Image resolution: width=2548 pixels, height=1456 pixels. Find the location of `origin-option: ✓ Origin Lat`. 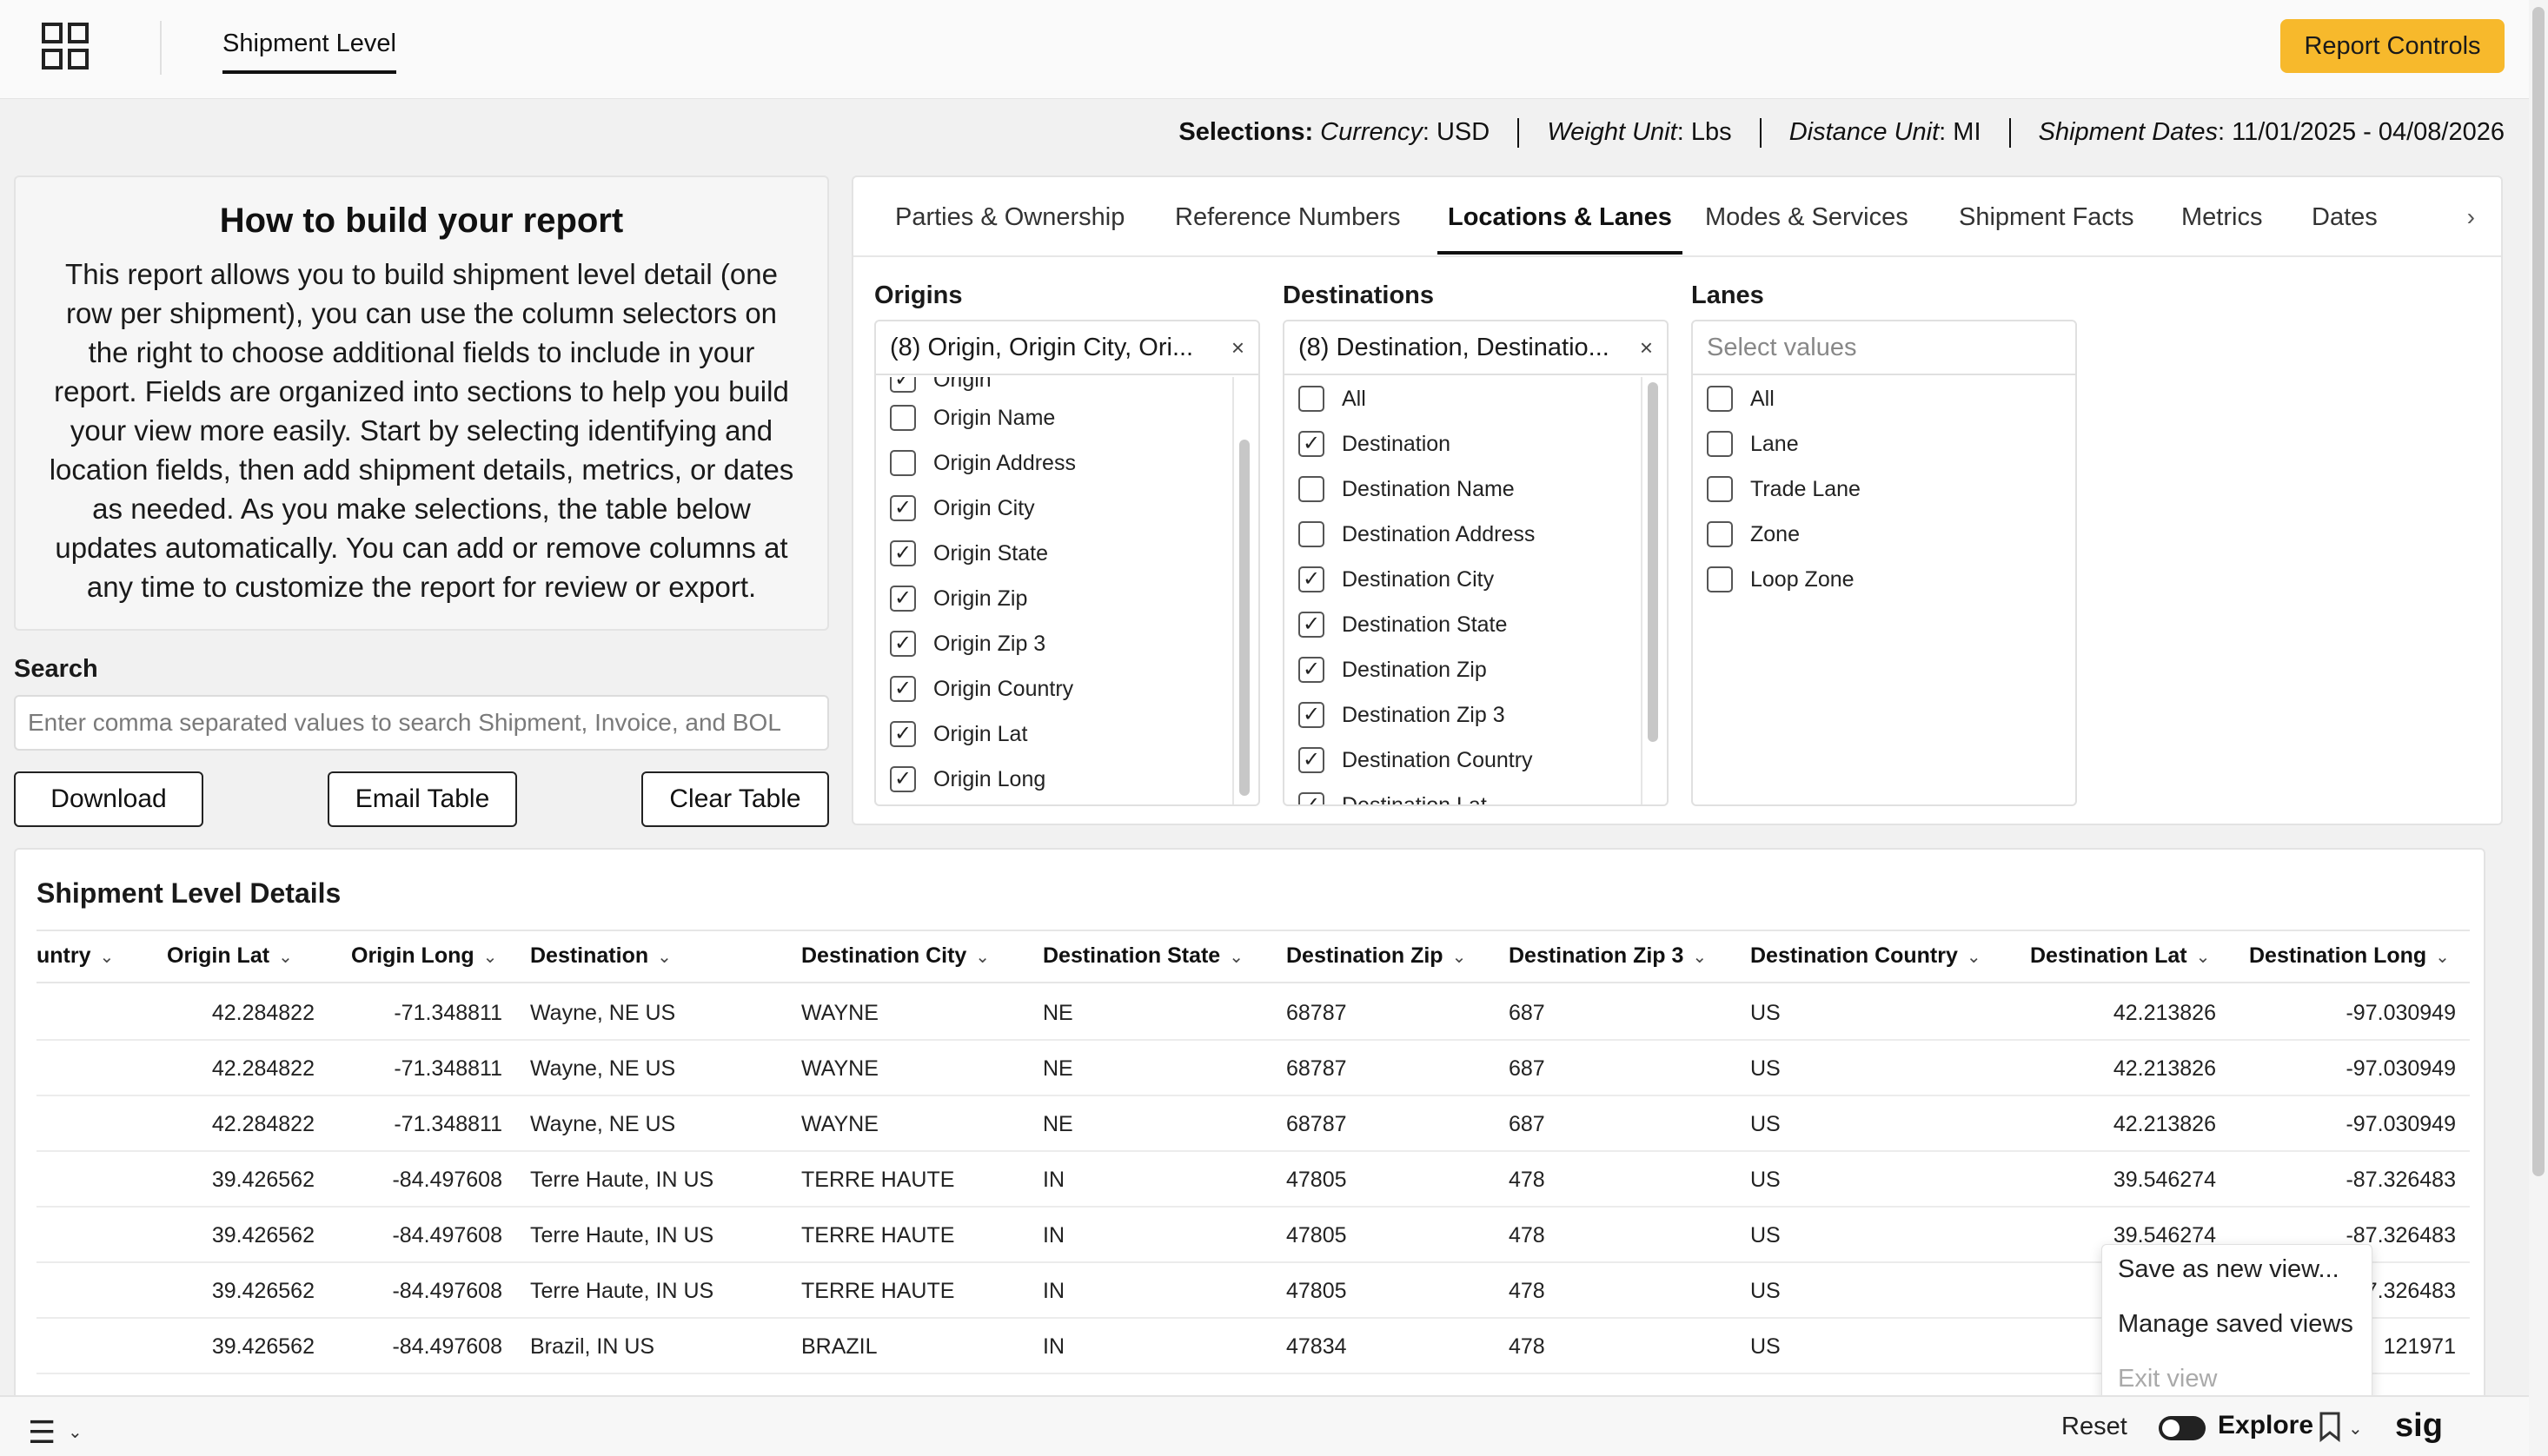

origin-option: ✓ Origin Lat is located at coordinates (959, 734).